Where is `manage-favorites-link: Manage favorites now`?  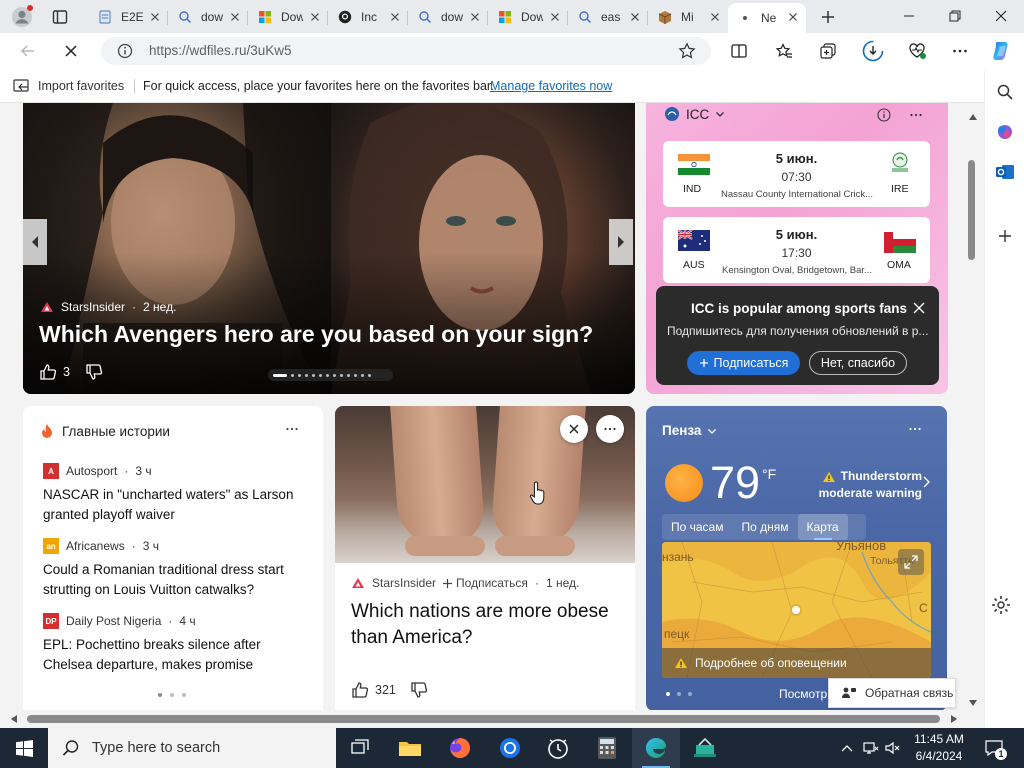 manage-favorites-link: Manage favorites now is located at coordinates (551, 86).